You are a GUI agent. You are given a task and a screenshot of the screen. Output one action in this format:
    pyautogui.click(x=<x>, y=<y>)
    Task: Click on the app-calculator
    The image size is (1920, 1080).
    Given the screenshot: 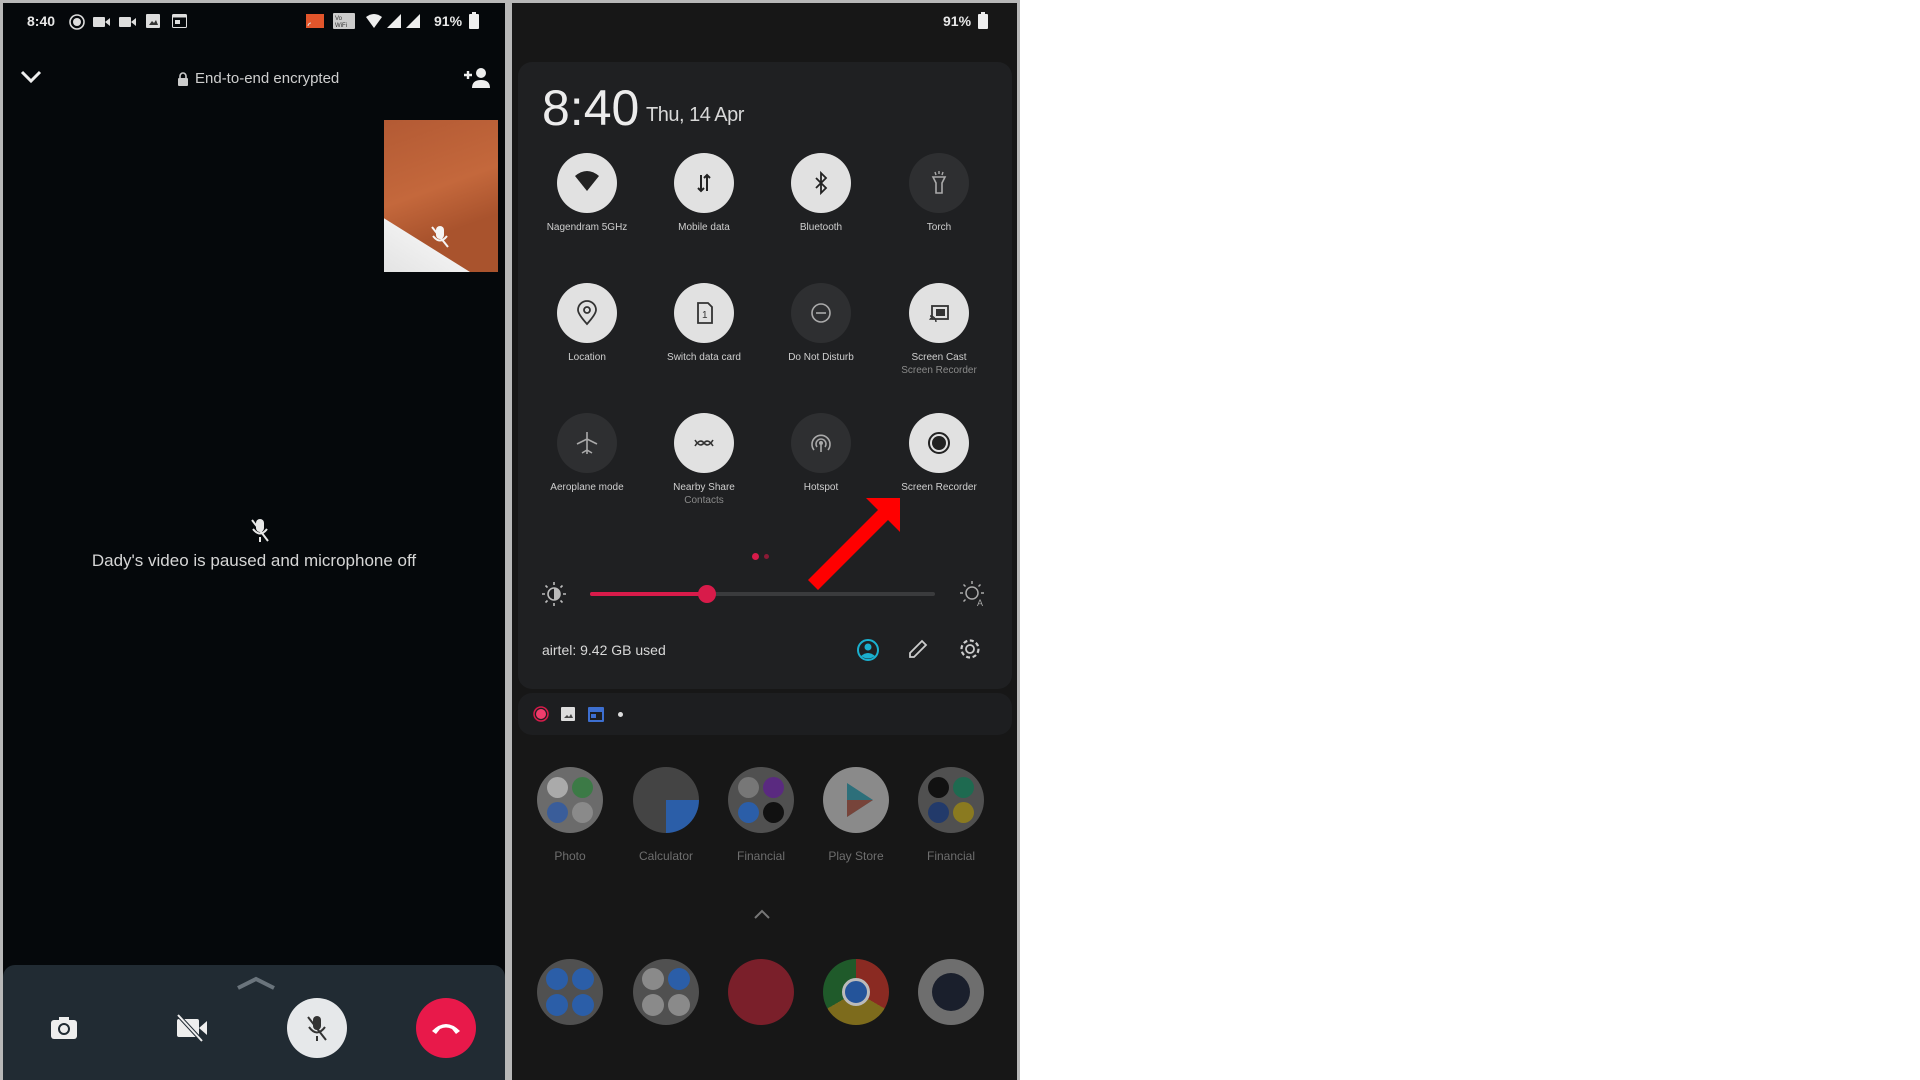 What is the action you would take?
    pyautogui.click(x=666, y=800)
    